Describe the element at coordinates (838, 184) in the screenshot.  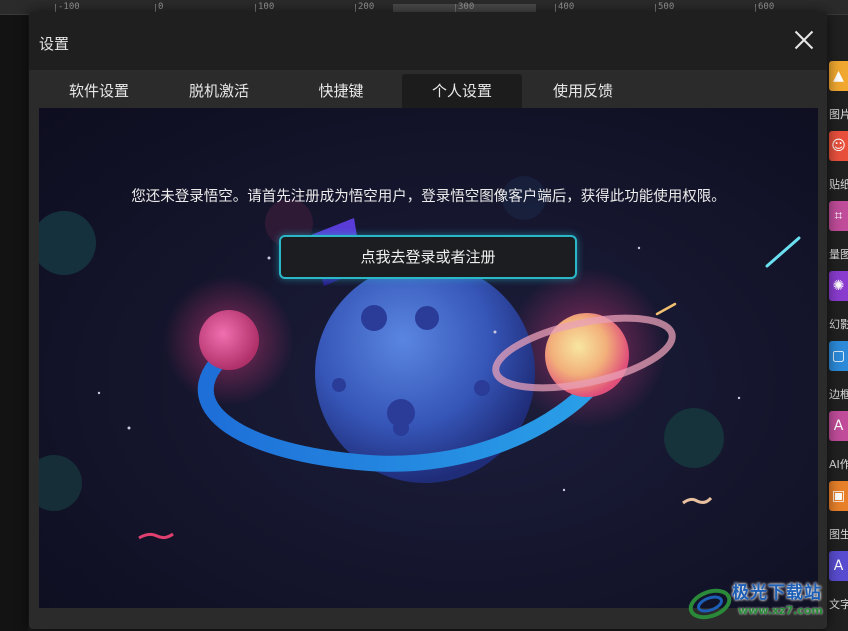
I see `tool-label: 贴纸` at that location.